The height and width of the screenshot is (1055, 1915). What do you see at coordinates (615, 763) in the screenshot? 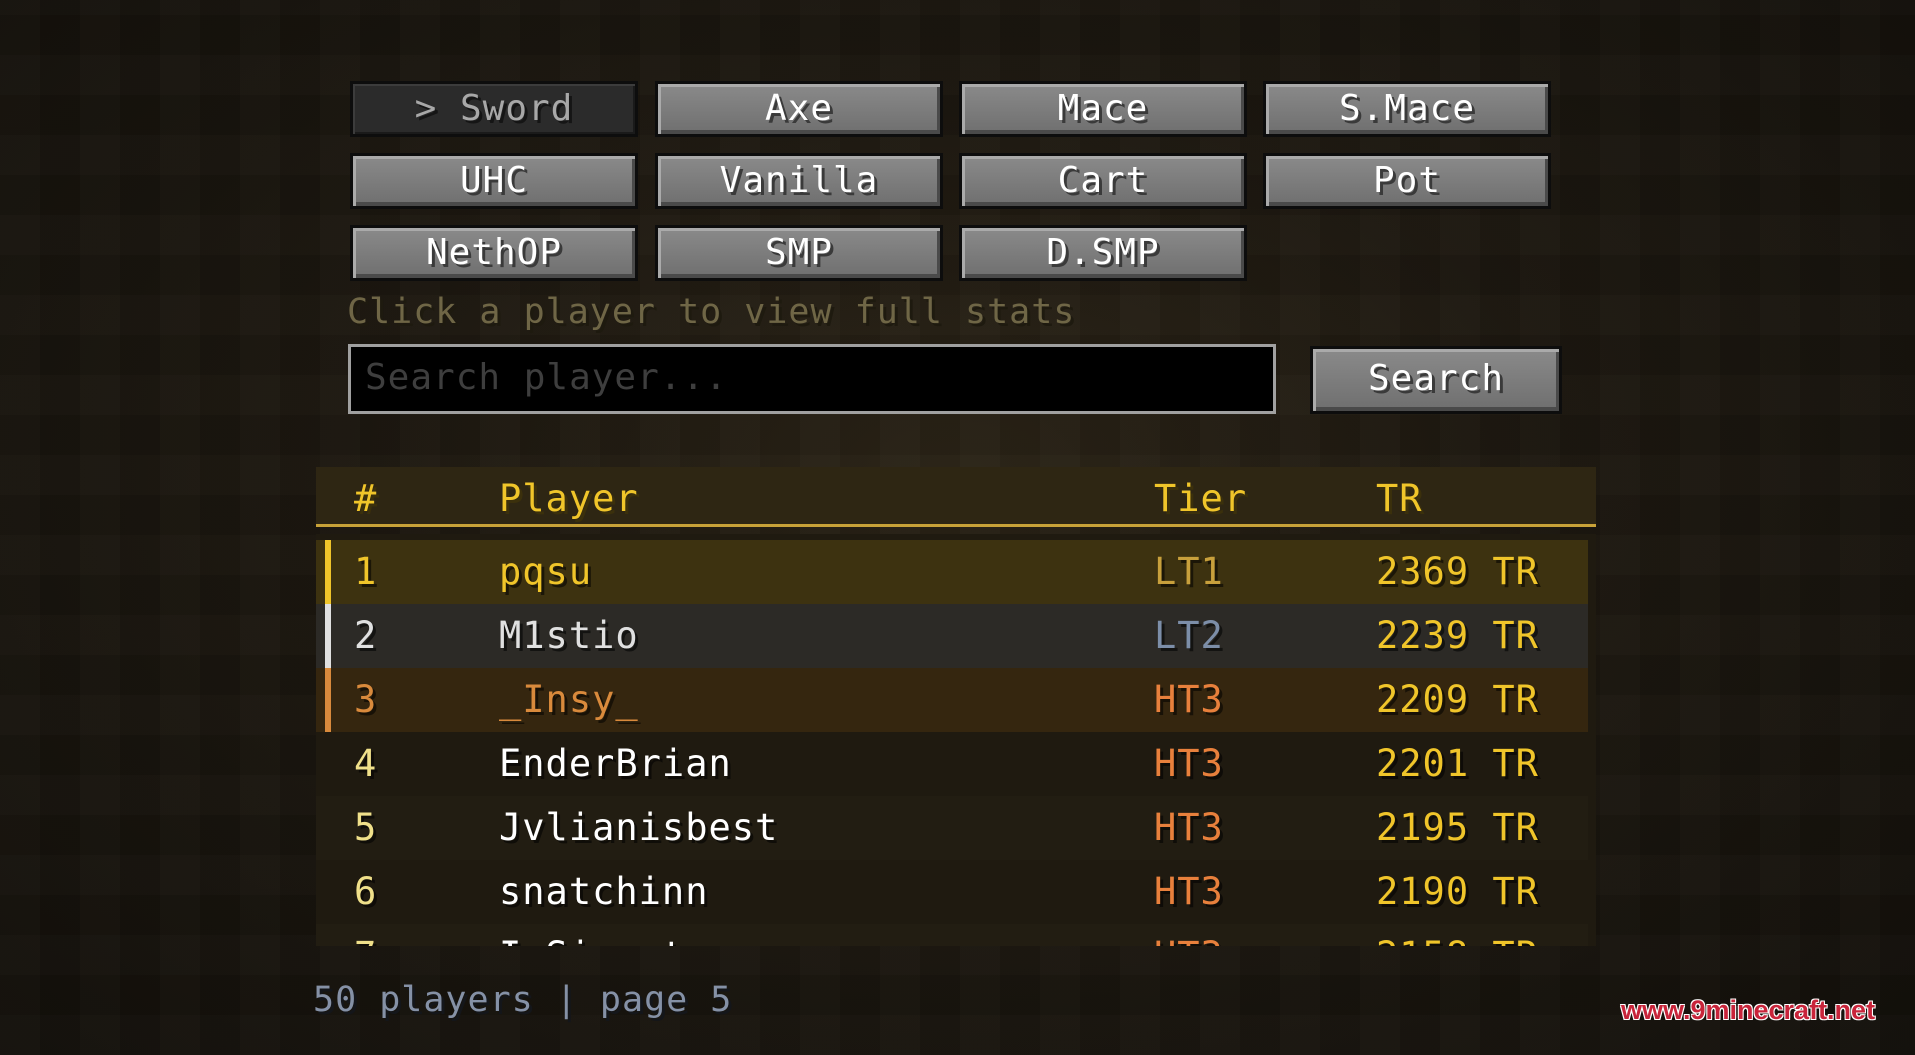
I see `row-player: EnderBrian` at bounding box center [615, 763].